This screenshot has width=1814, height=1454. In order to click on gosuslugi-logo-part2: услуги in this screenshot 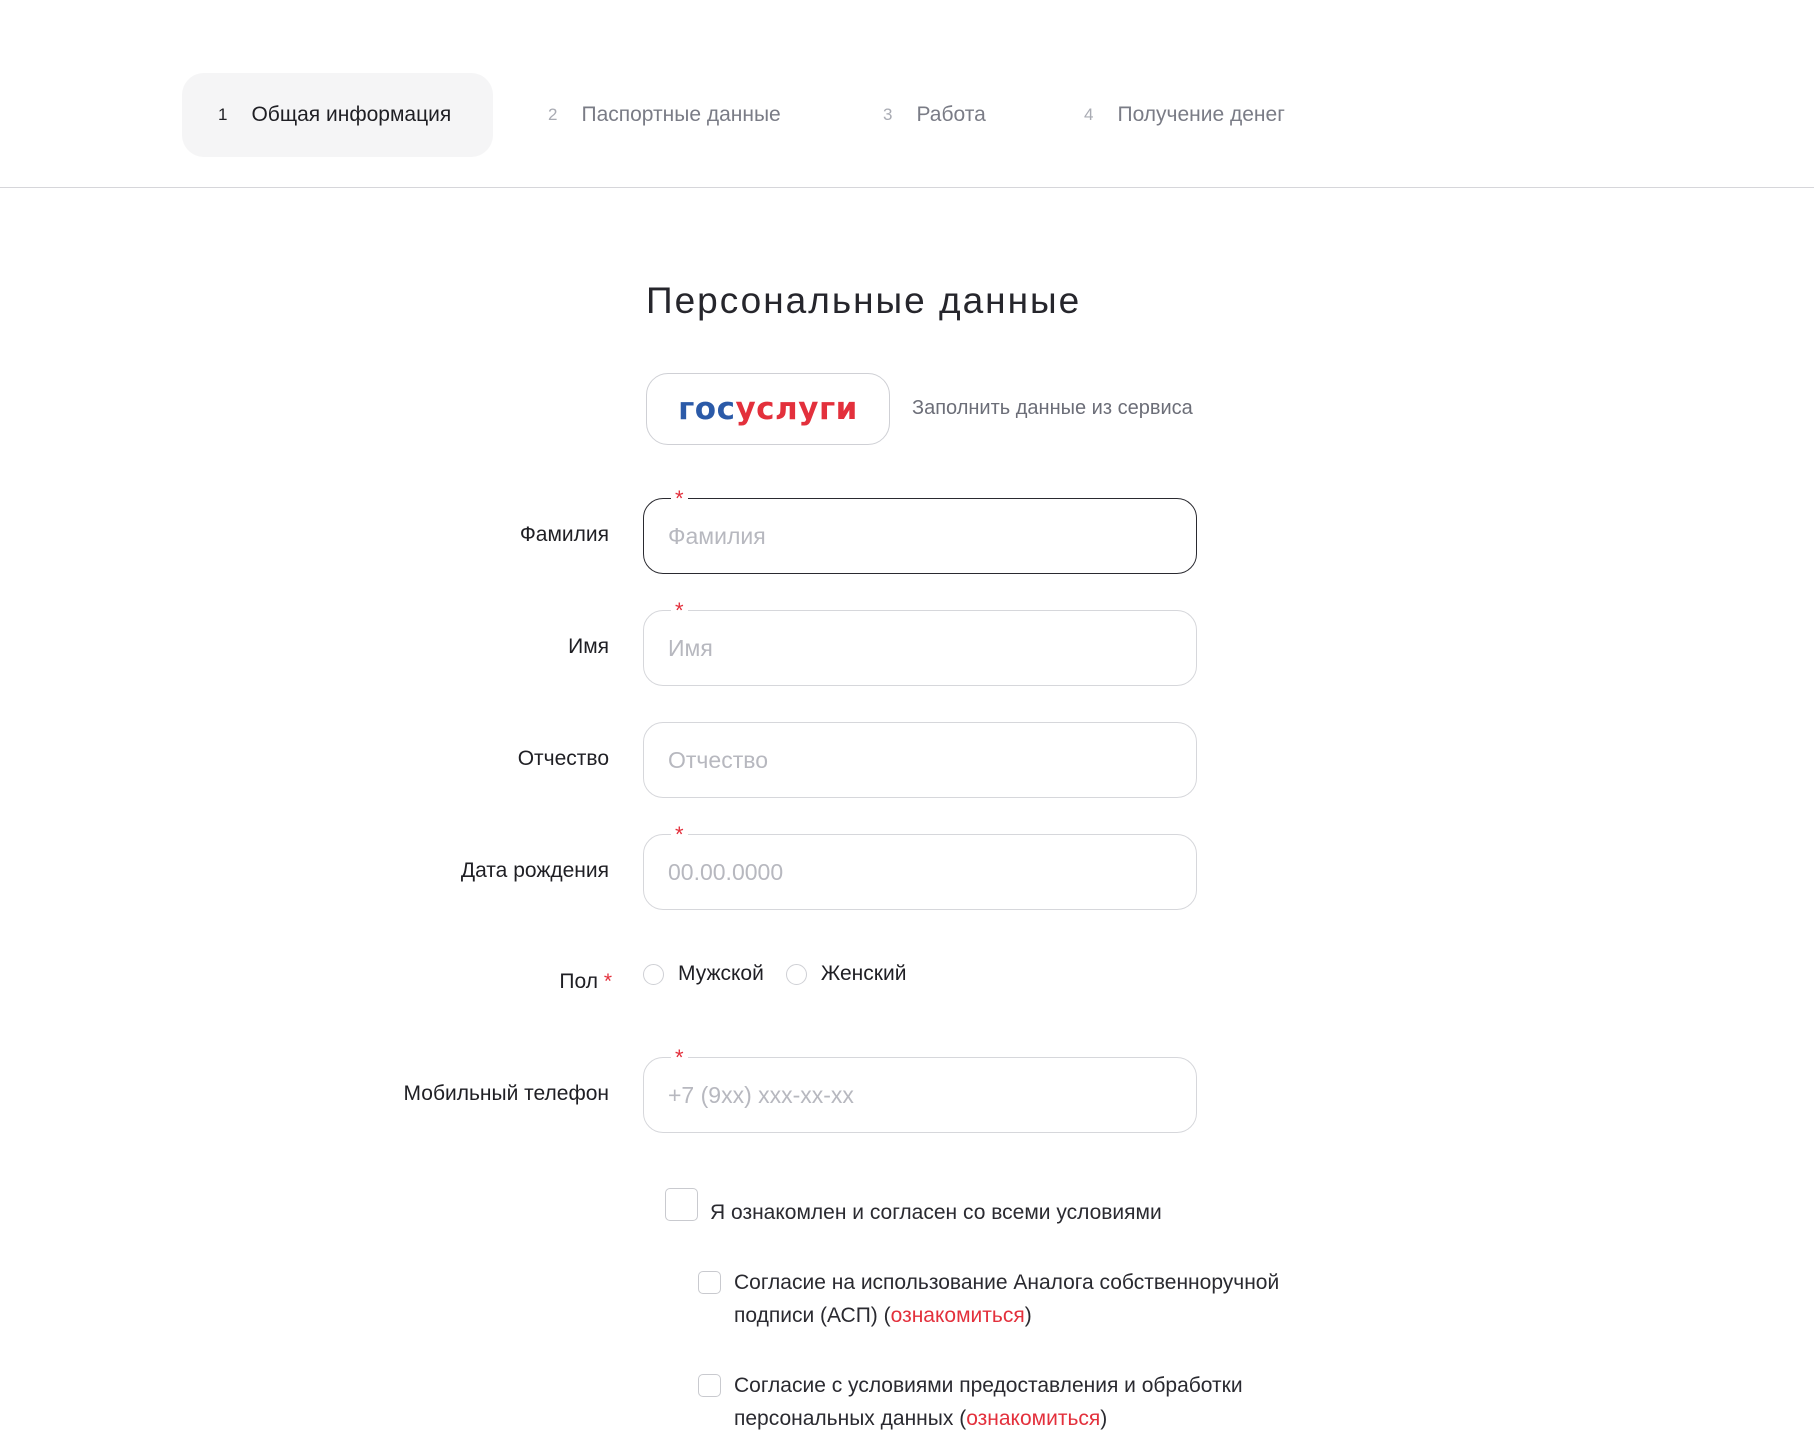, I will do `click(796, 409)`.